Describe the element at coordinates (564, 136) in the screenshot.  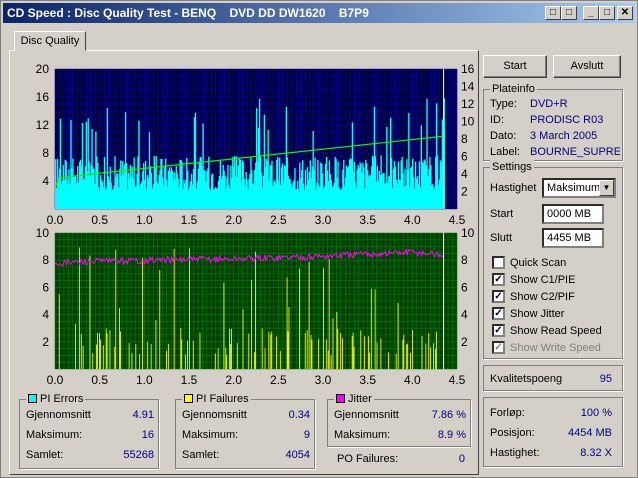
I see `disc-date-value: 3 March 2005` at that location.